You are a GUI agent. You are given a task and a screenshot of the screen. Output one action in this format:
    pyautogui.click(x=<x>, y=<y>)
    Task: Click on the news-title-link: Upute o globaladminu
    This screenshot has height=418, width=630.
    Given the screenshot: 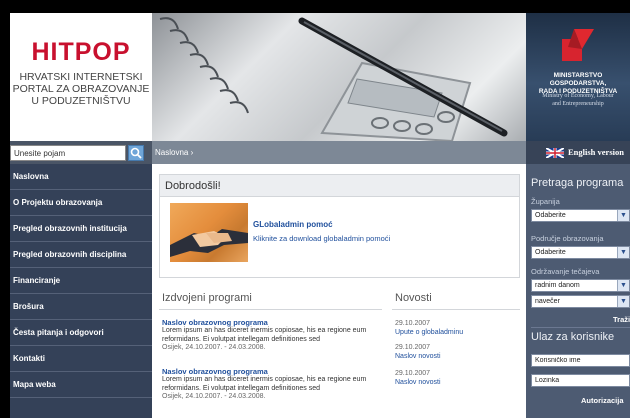 What is the action you would take?
    pyautogui.click(x=457, y=332)
    